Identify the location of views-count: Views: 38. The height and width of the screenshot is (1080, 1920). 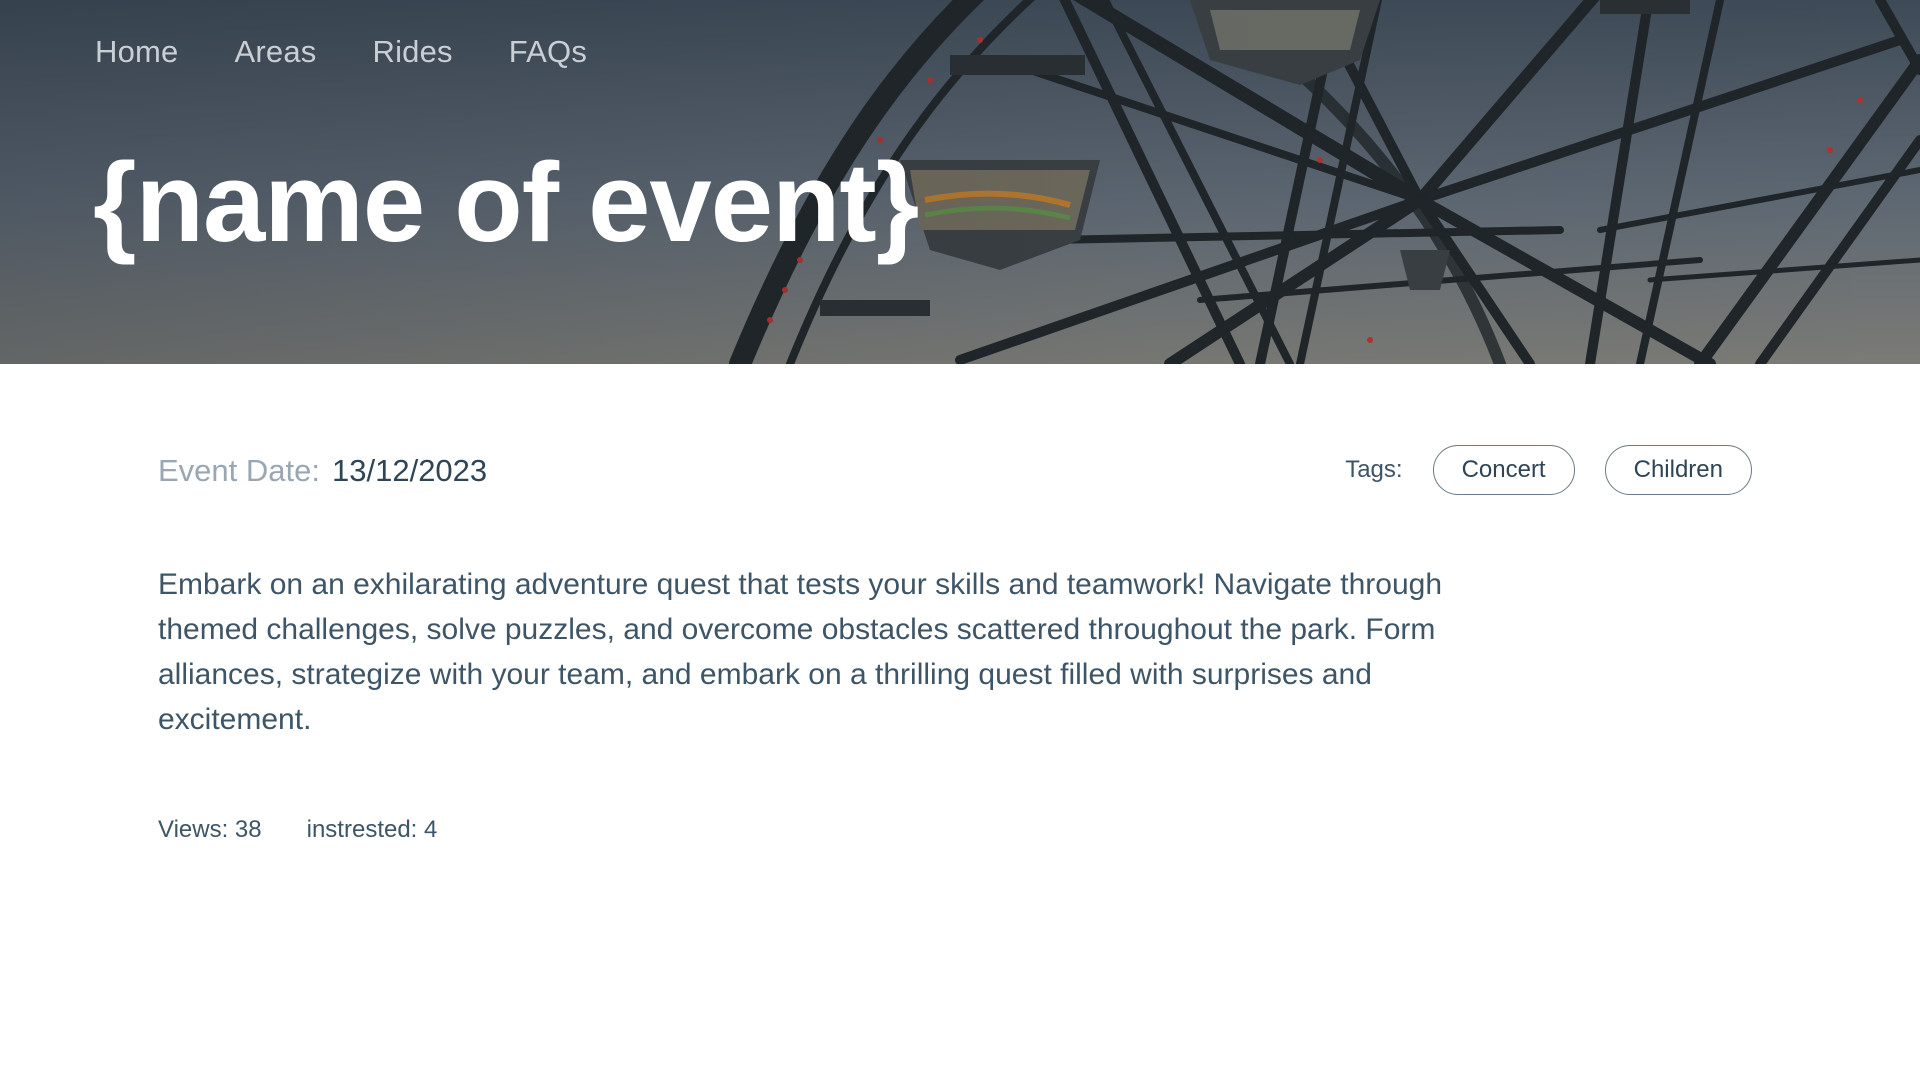
(210, 829).